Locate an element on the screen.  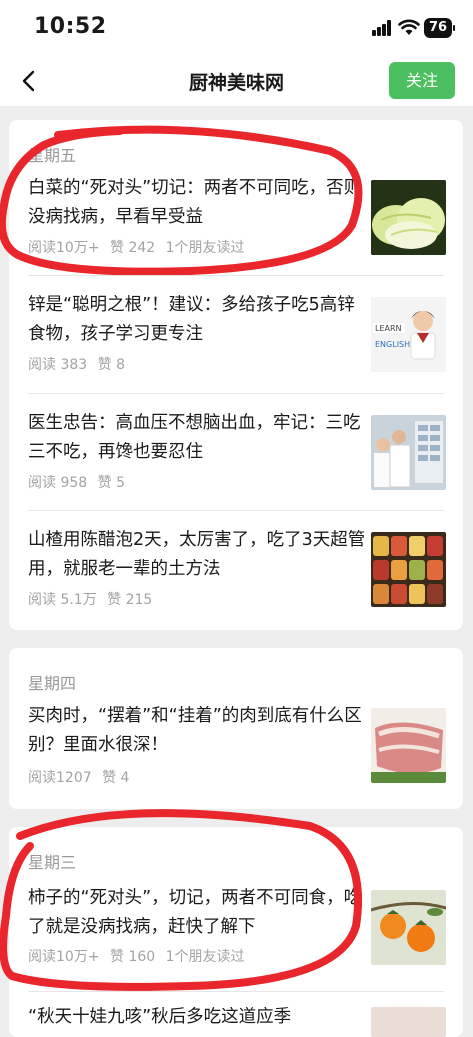
article-title: 锌是“聪明之根”！建议：多给孩子吃5高锌食物，孩子学习更专注 is located at coordinates (191, 319).